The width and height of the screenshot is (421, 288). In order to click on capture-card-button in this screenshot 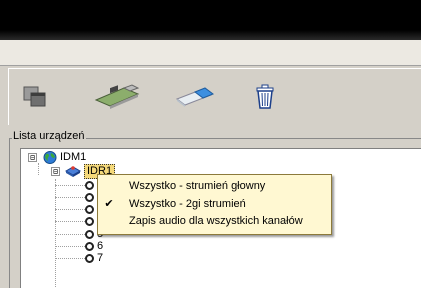, I will do `click(117, 97)`.